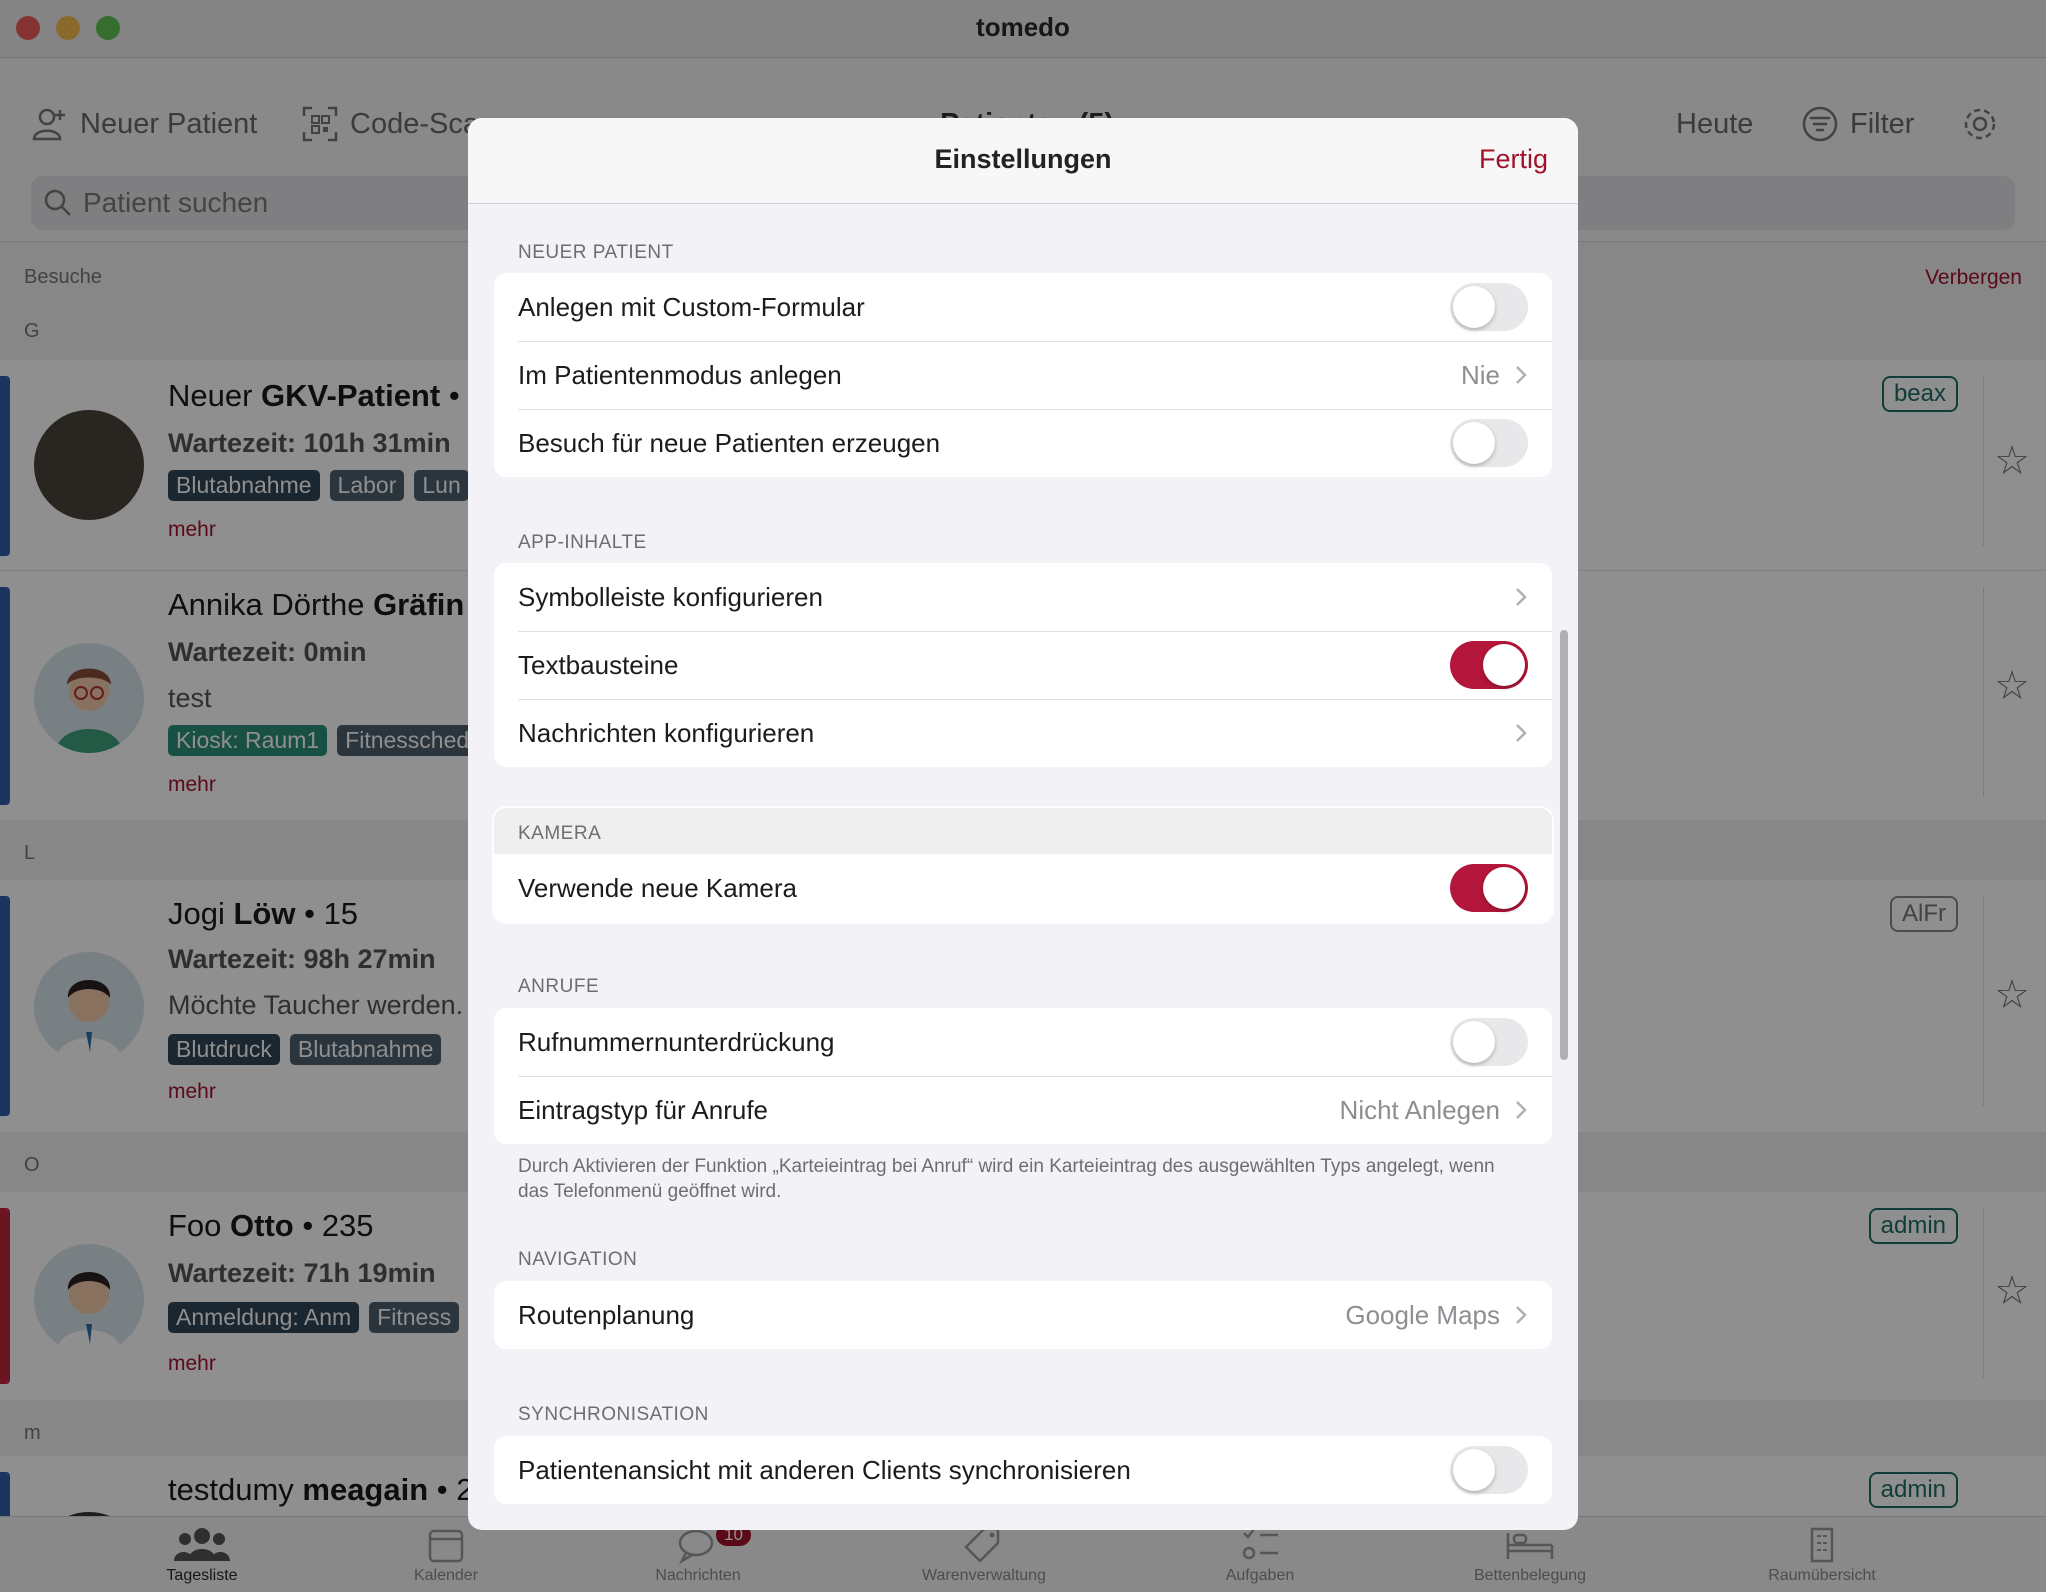  Describe the element at coordinates (1480, 374) in the screenshot. I see `setting-value: Nie` at that location.